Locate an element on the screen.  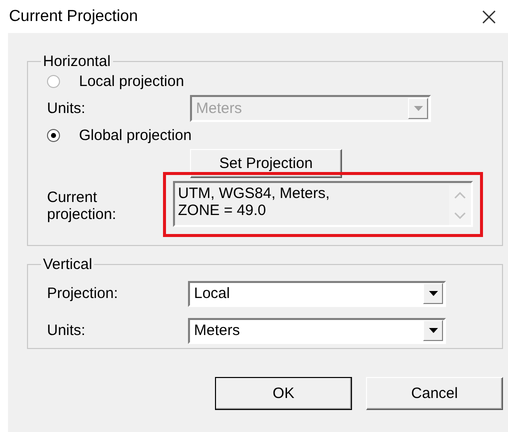
close-button is located at coordinates (489, 17).